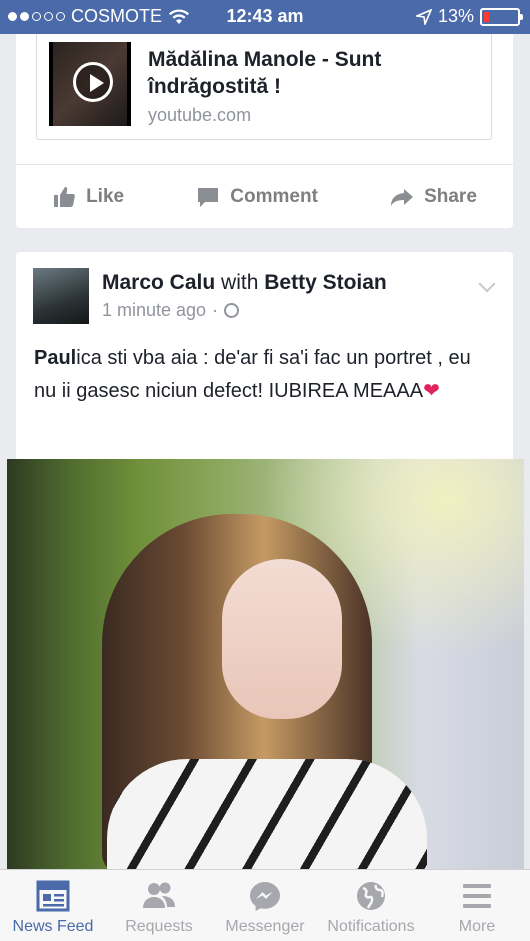 Image resolution: width=530 pixels, height=941 pixels. I want to click on like-button: Like, so click(88, 197).